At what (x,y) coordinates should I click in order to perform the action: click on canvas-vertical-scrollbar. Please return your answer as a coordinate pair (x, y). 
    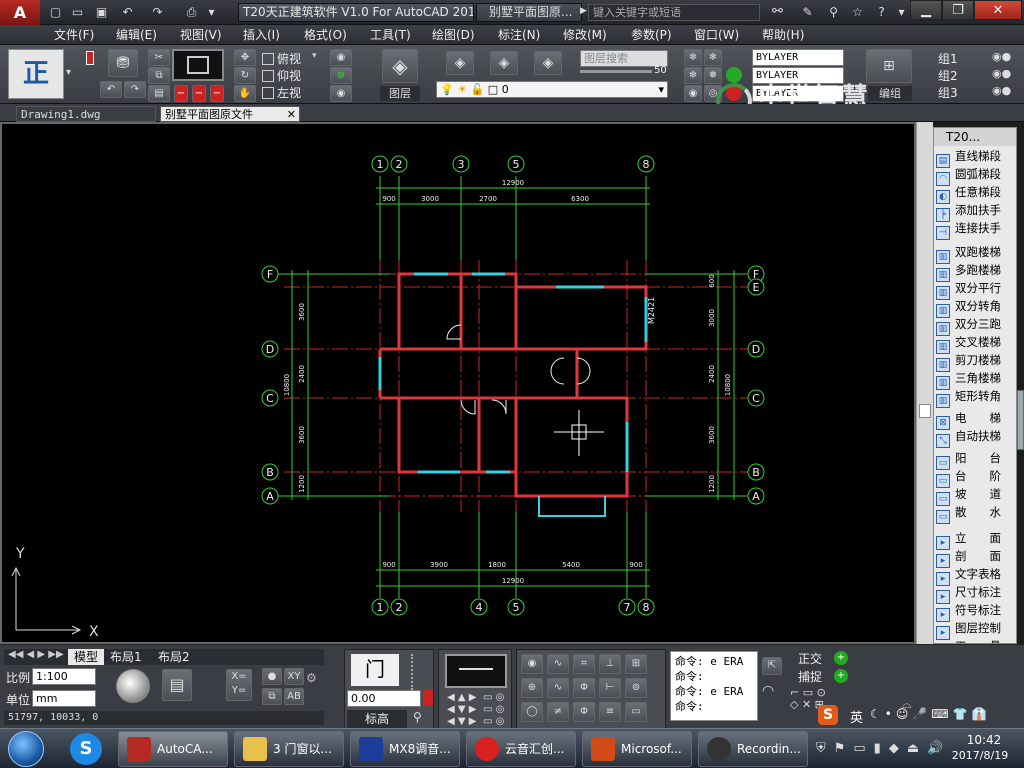
    Looking at the image, I should click on (924, 383).